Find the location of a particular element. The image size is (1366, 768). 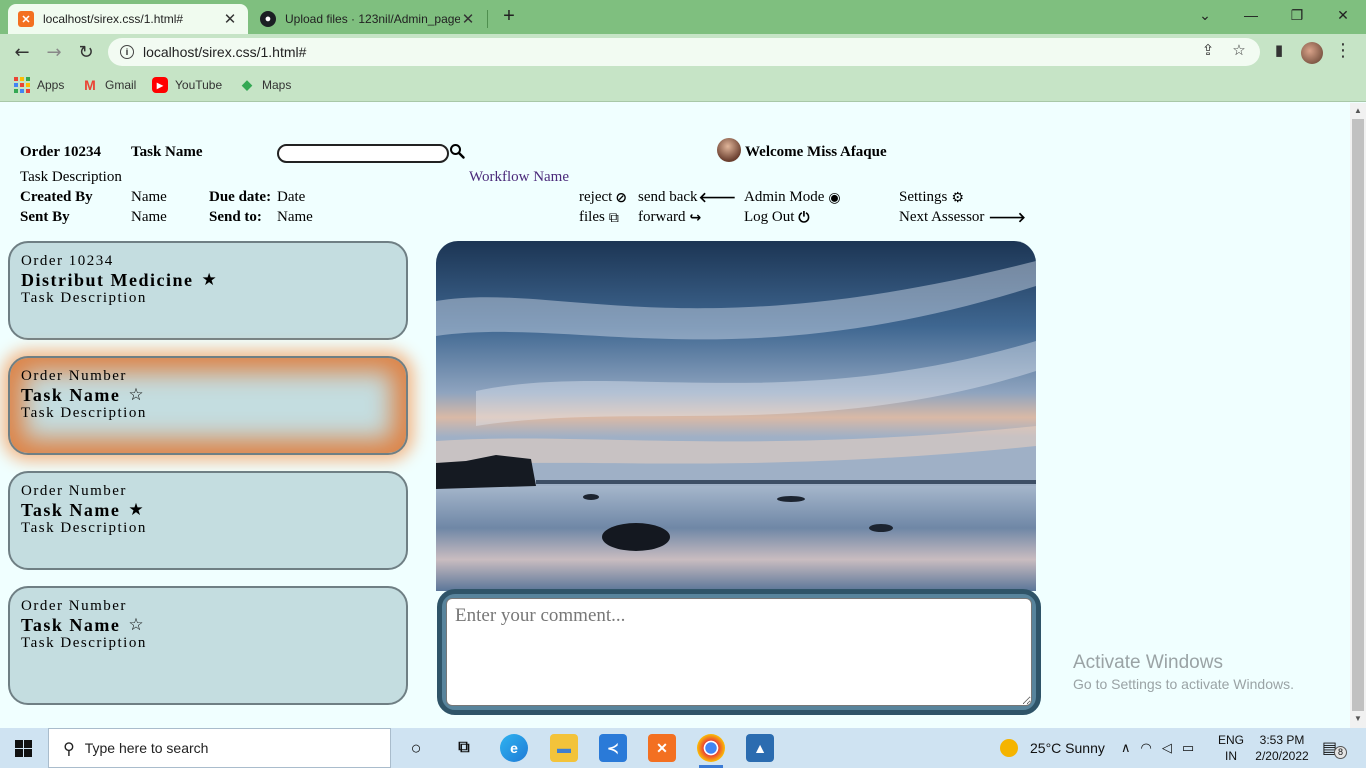

sent-by-label: Sent By is located at coordinates (45, 217).